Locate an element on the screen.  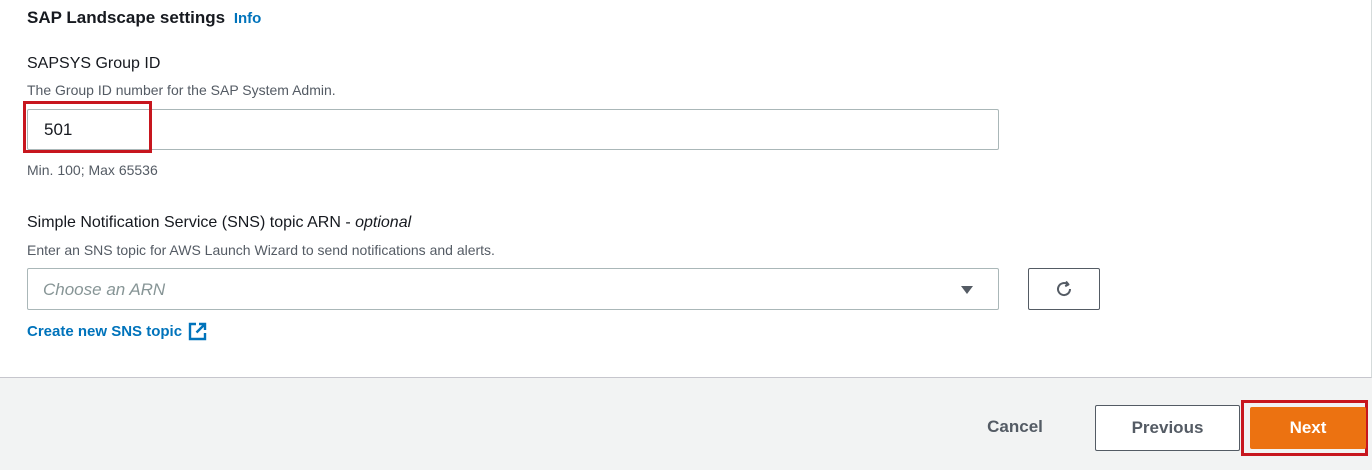
sns-topic-placeholder: Choose an ARN is located at coordinates (104, 289).